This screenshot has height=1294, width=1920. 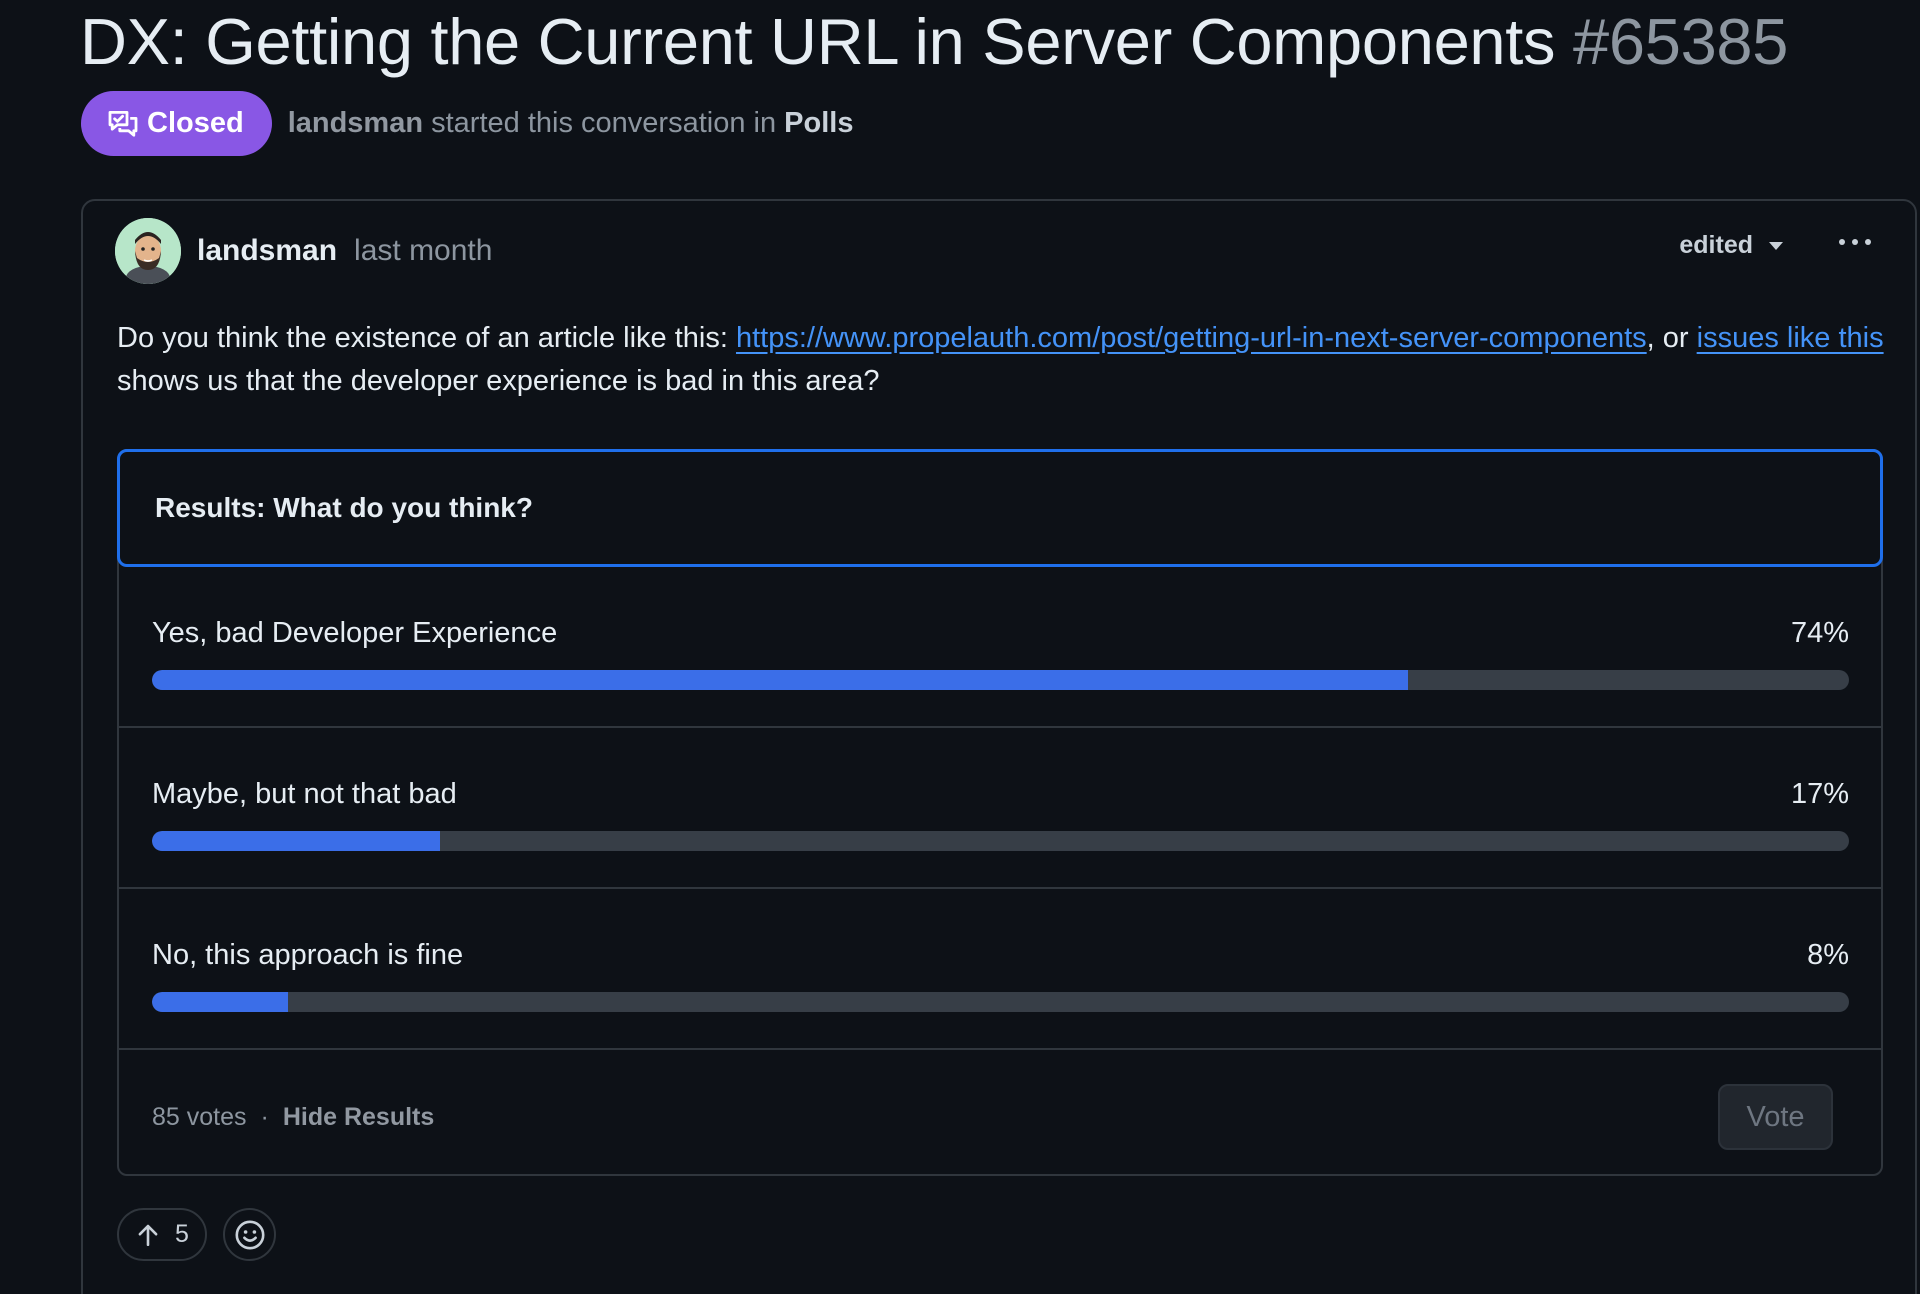 What do you see at coordinates (1681, 41) in the screenshot?
I see `discussion-number: #65385` at bounding box center [1681, 41].